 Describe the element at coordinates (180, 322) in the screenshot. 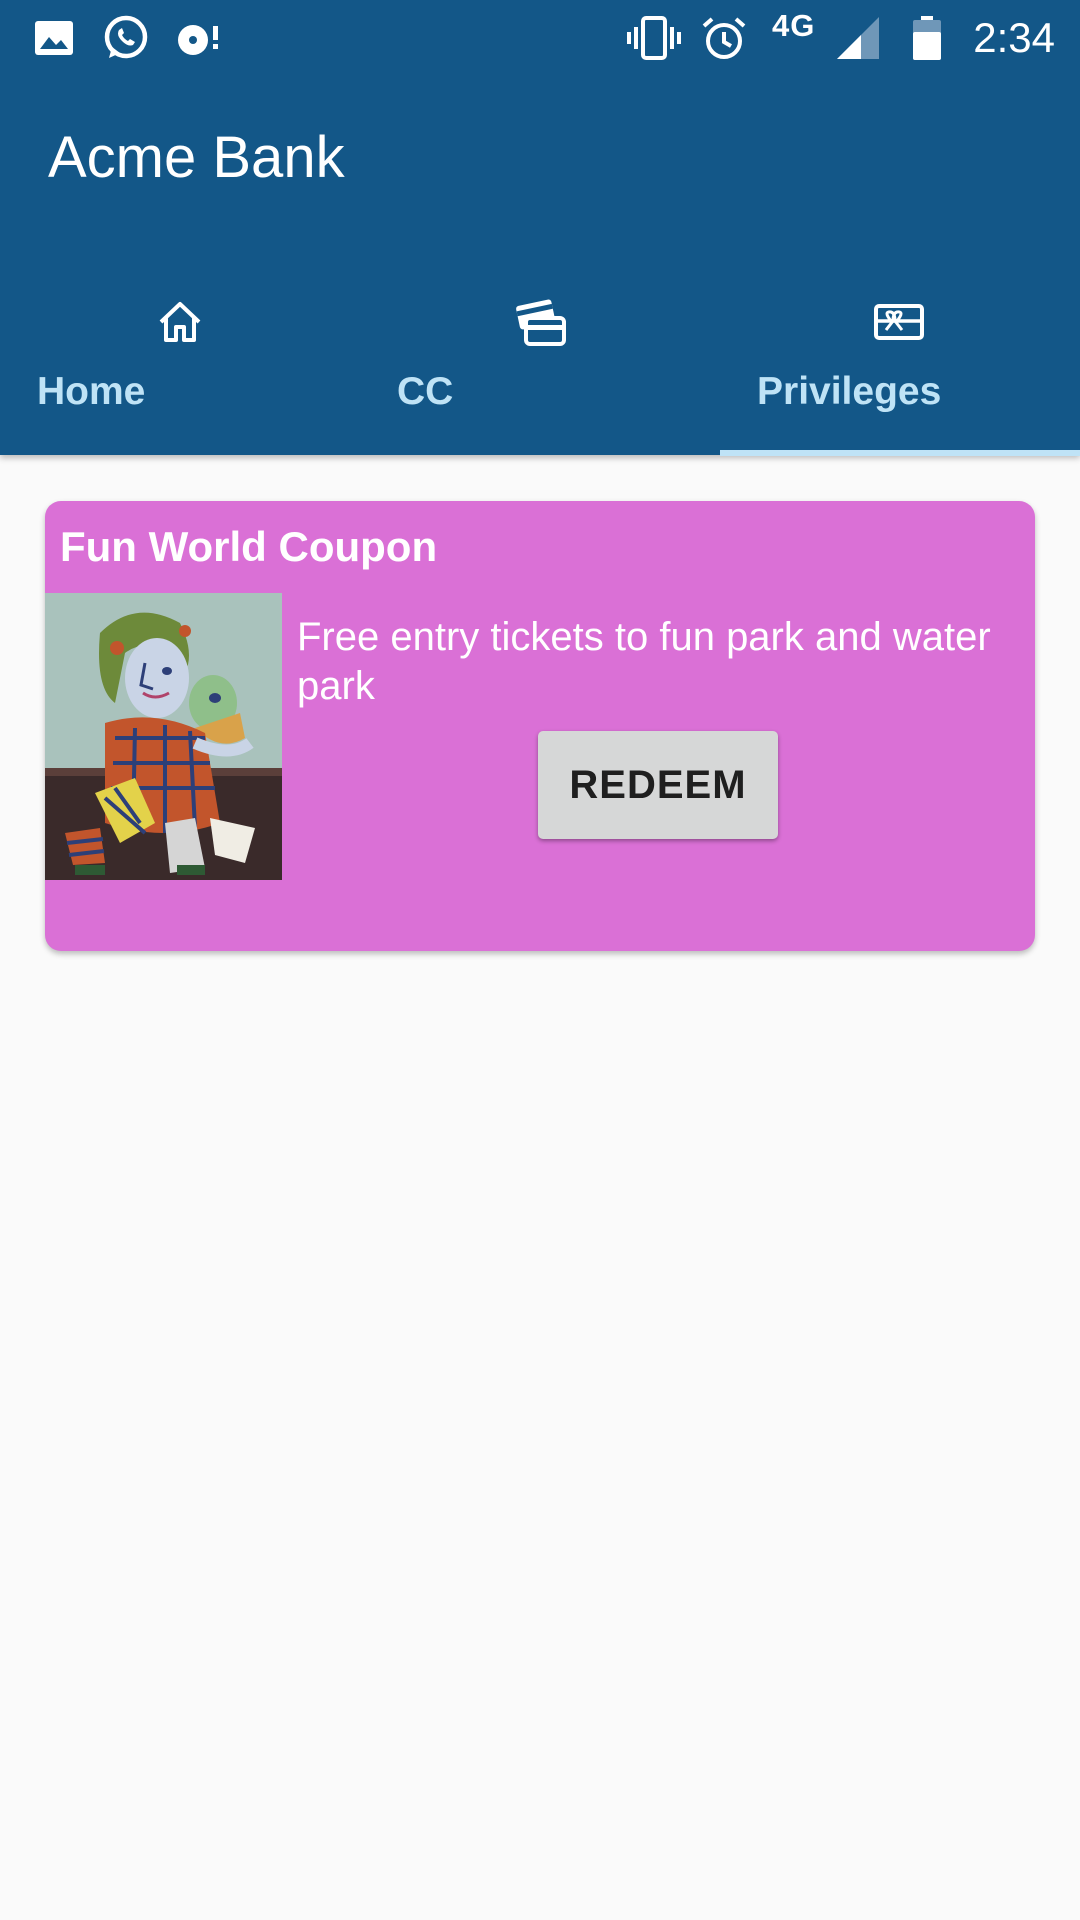

I see `home-icon` at that location.